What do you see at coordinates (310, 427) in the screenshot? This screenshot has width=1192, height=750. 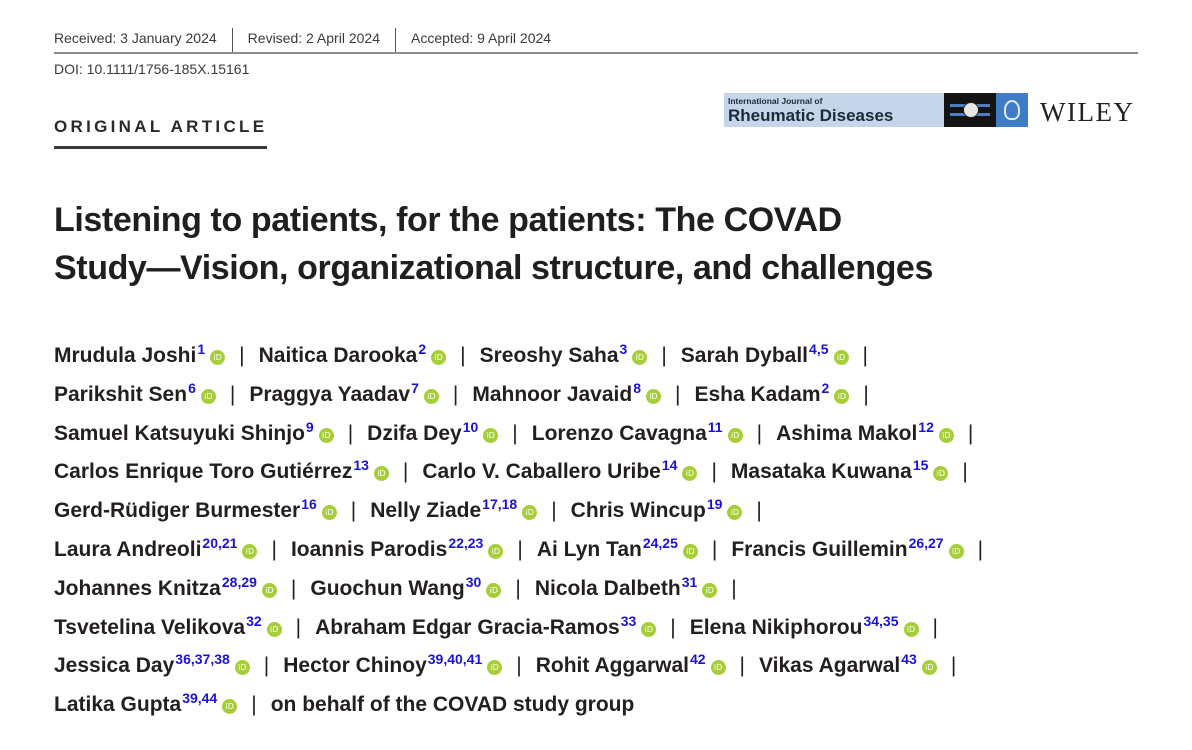 I see `affiliation-marker: 9` at bounding box center [310, 427].